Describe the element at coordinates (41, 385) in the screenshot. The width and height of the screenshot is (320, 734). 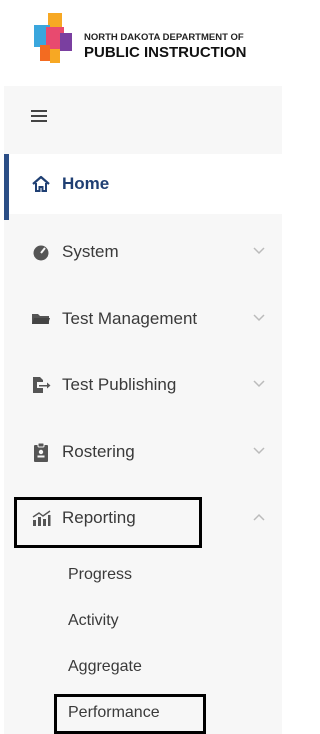
I see `publish-icon` at that location.